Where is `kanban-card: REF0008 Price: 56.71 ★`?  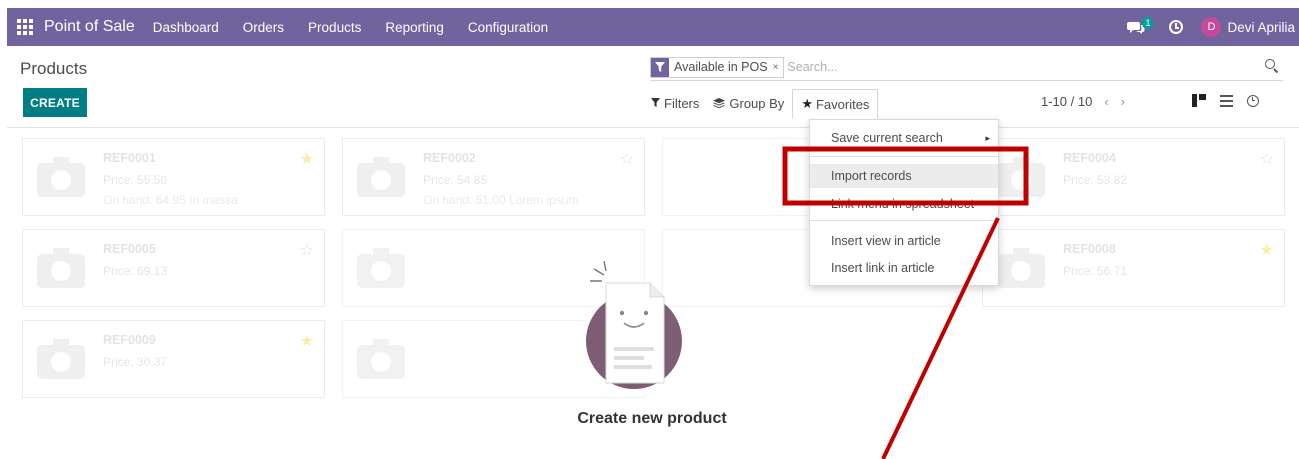
kanban-card: REF0008 Price: 56.71 ★ is located at coordinates (1133, 268).